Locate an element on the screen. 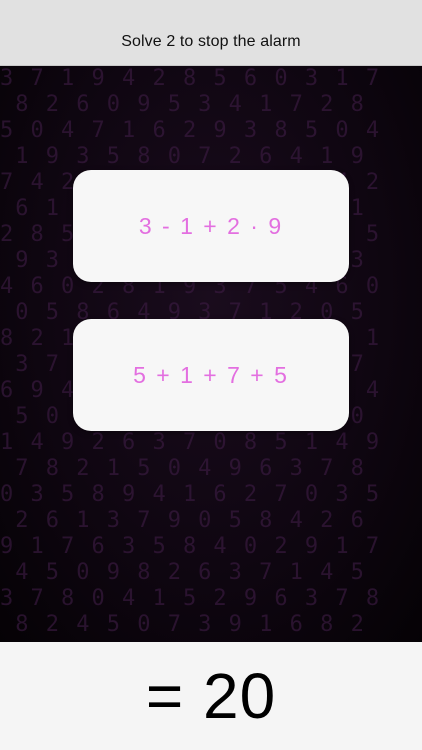 This screenshot has height=750, width=422. problem-expression-2: 5 + 1 + 7 + 5 is located at coordinates (211, 374).